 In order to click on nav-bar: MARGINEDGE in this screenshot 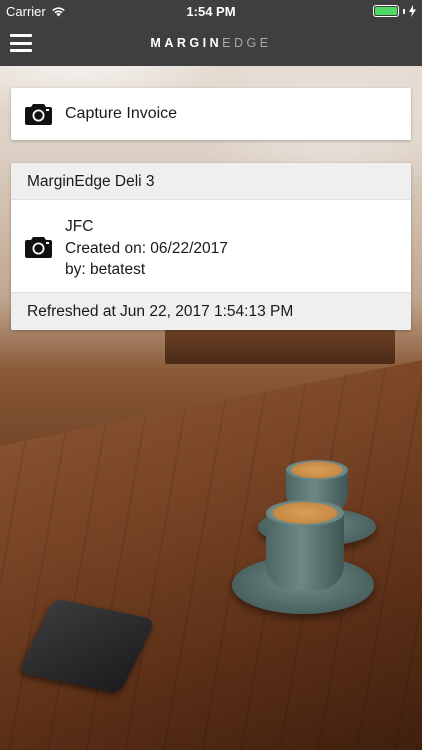, I will do `click(211, 44)`.